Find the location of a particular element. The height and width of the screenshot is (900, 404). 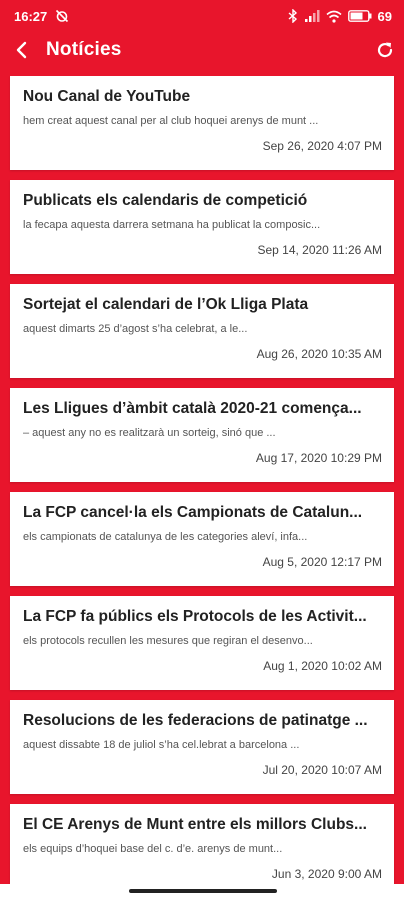

arrow-left-icon is located at coordinates (21, 50).